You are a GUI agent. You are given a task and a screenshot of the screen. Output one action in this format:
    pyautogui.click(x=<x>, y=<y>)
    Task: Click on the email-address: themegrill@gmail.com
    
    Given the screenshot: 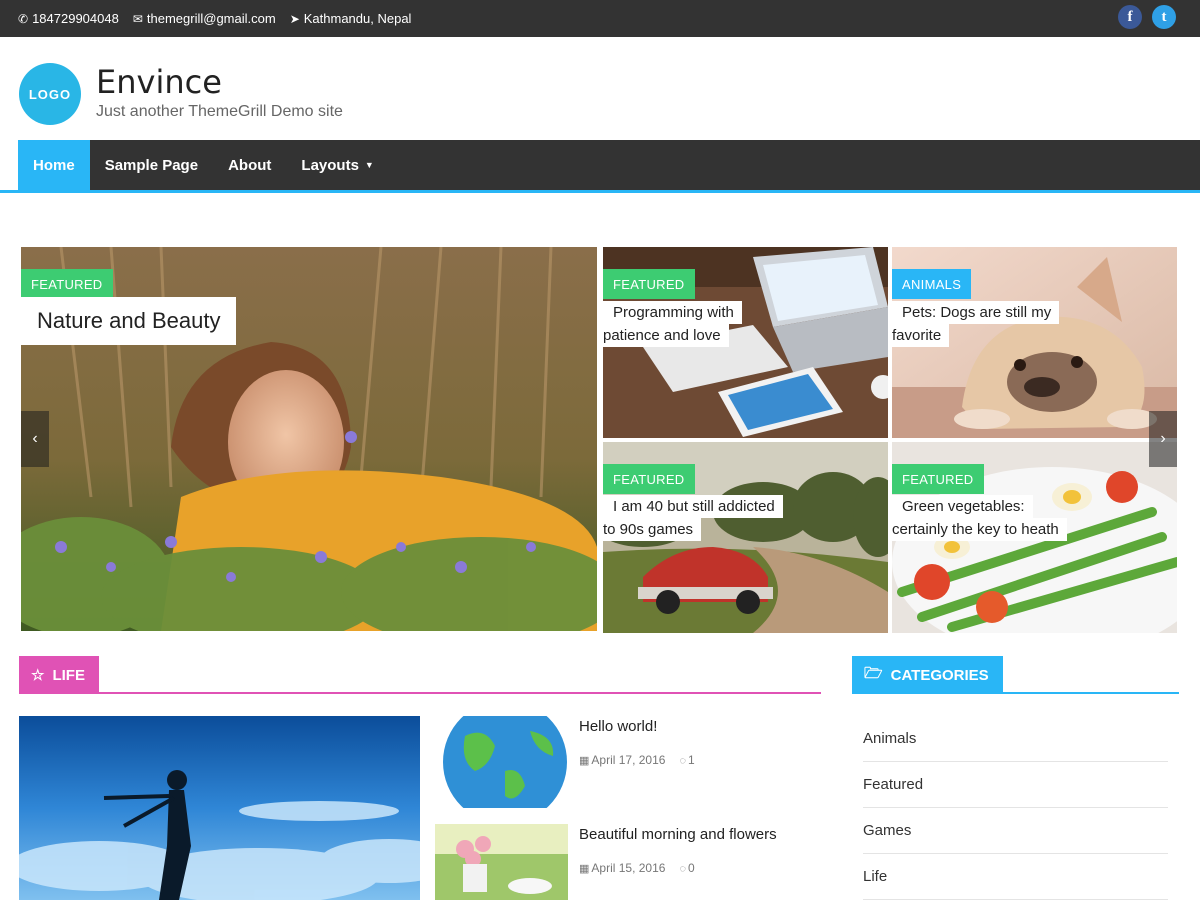 What is the action you would take?
    pyautogui.click(x=211, y=18)
    